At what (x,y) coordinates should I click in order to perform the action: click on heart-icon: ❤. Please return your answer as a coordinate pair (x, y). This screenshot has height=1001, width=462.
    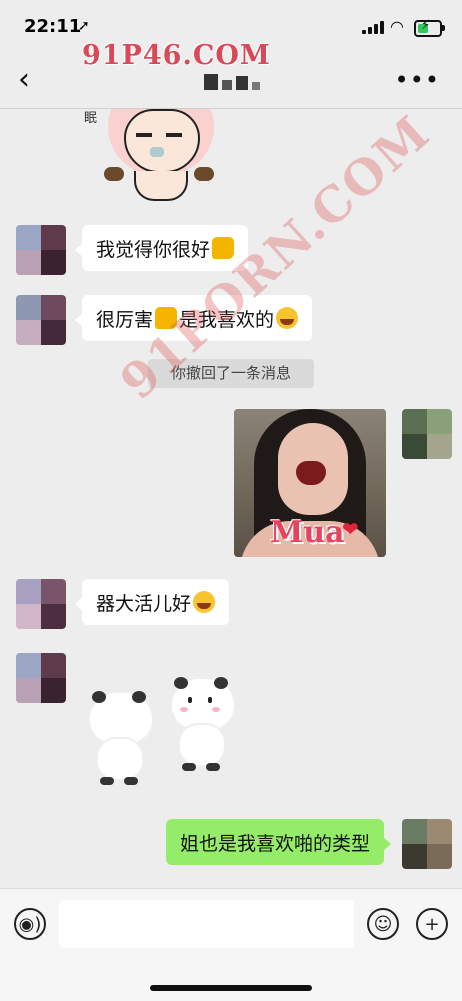
    Looking at the image, I should click on (350, 529).